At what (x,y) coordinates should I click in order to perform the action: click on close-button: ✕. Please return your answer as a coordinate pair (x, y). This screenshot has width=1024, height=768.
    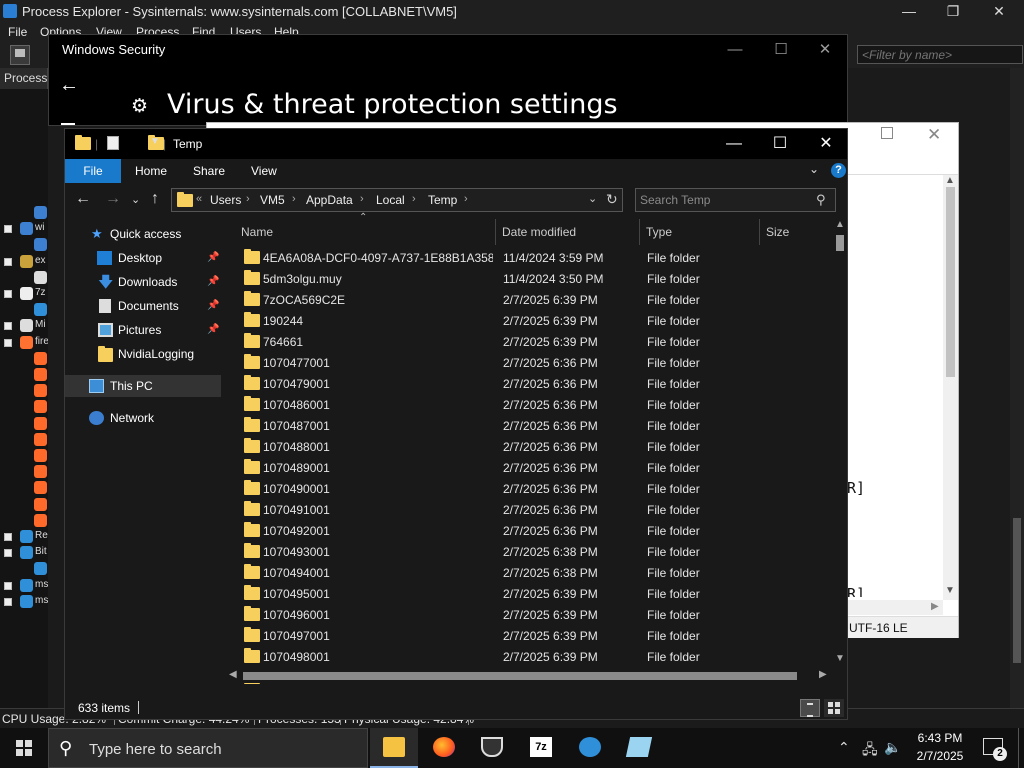
    Looking at the image, I should click on (826, 144).